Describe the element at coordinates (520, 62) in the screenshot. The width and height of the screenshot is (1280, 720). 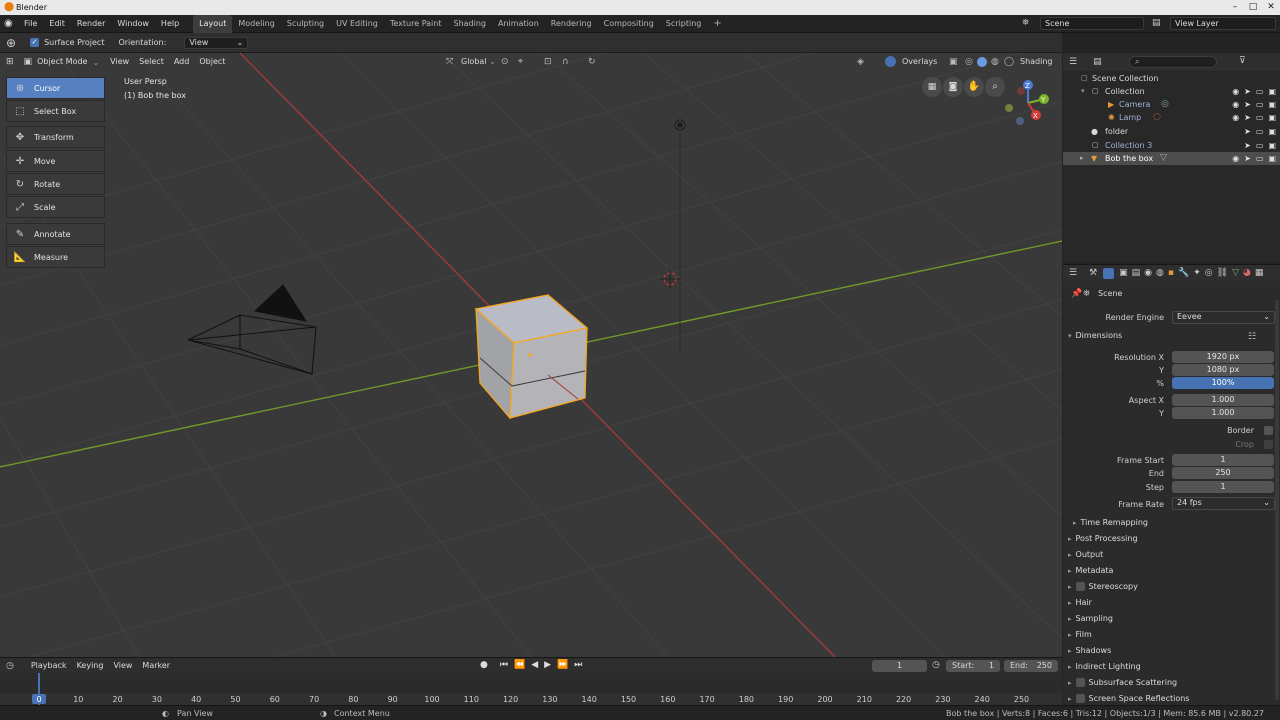
I see `snap-icon: ⌖` at that location.